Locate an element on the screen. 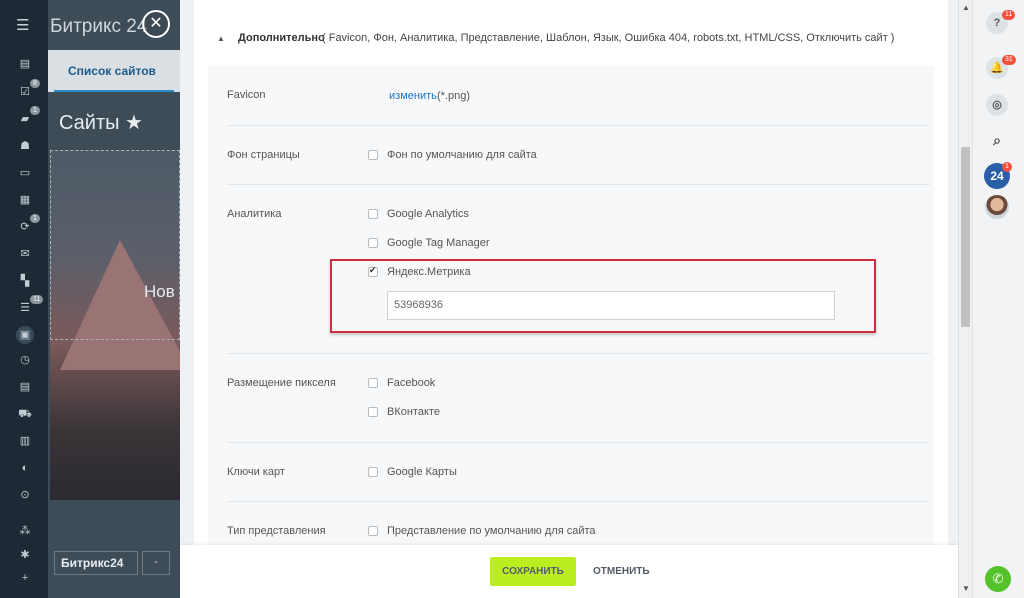 The image size is (1024, 598). save-button: СОХРАНИТЬ is located at coordinates (533, 571).